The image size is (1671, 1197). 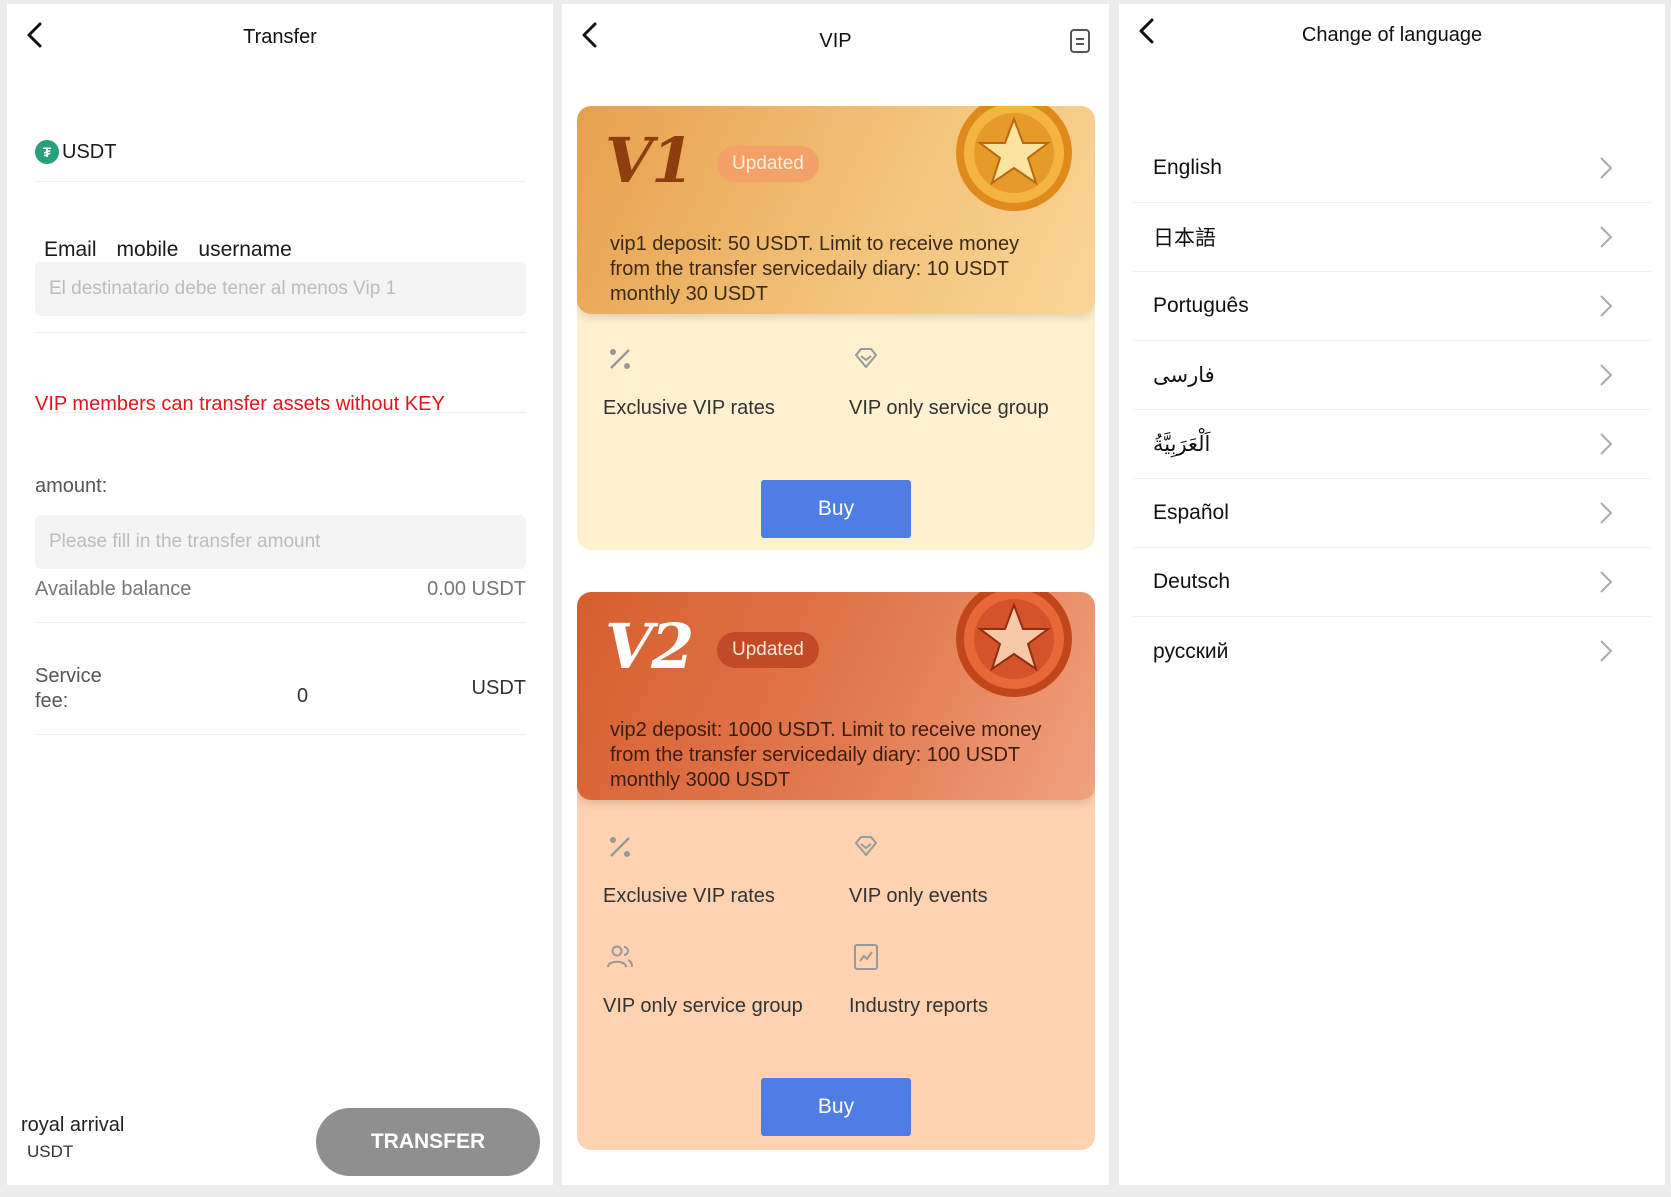 I want to click on language-label: Deutsch, so click(x=1192, y=581).